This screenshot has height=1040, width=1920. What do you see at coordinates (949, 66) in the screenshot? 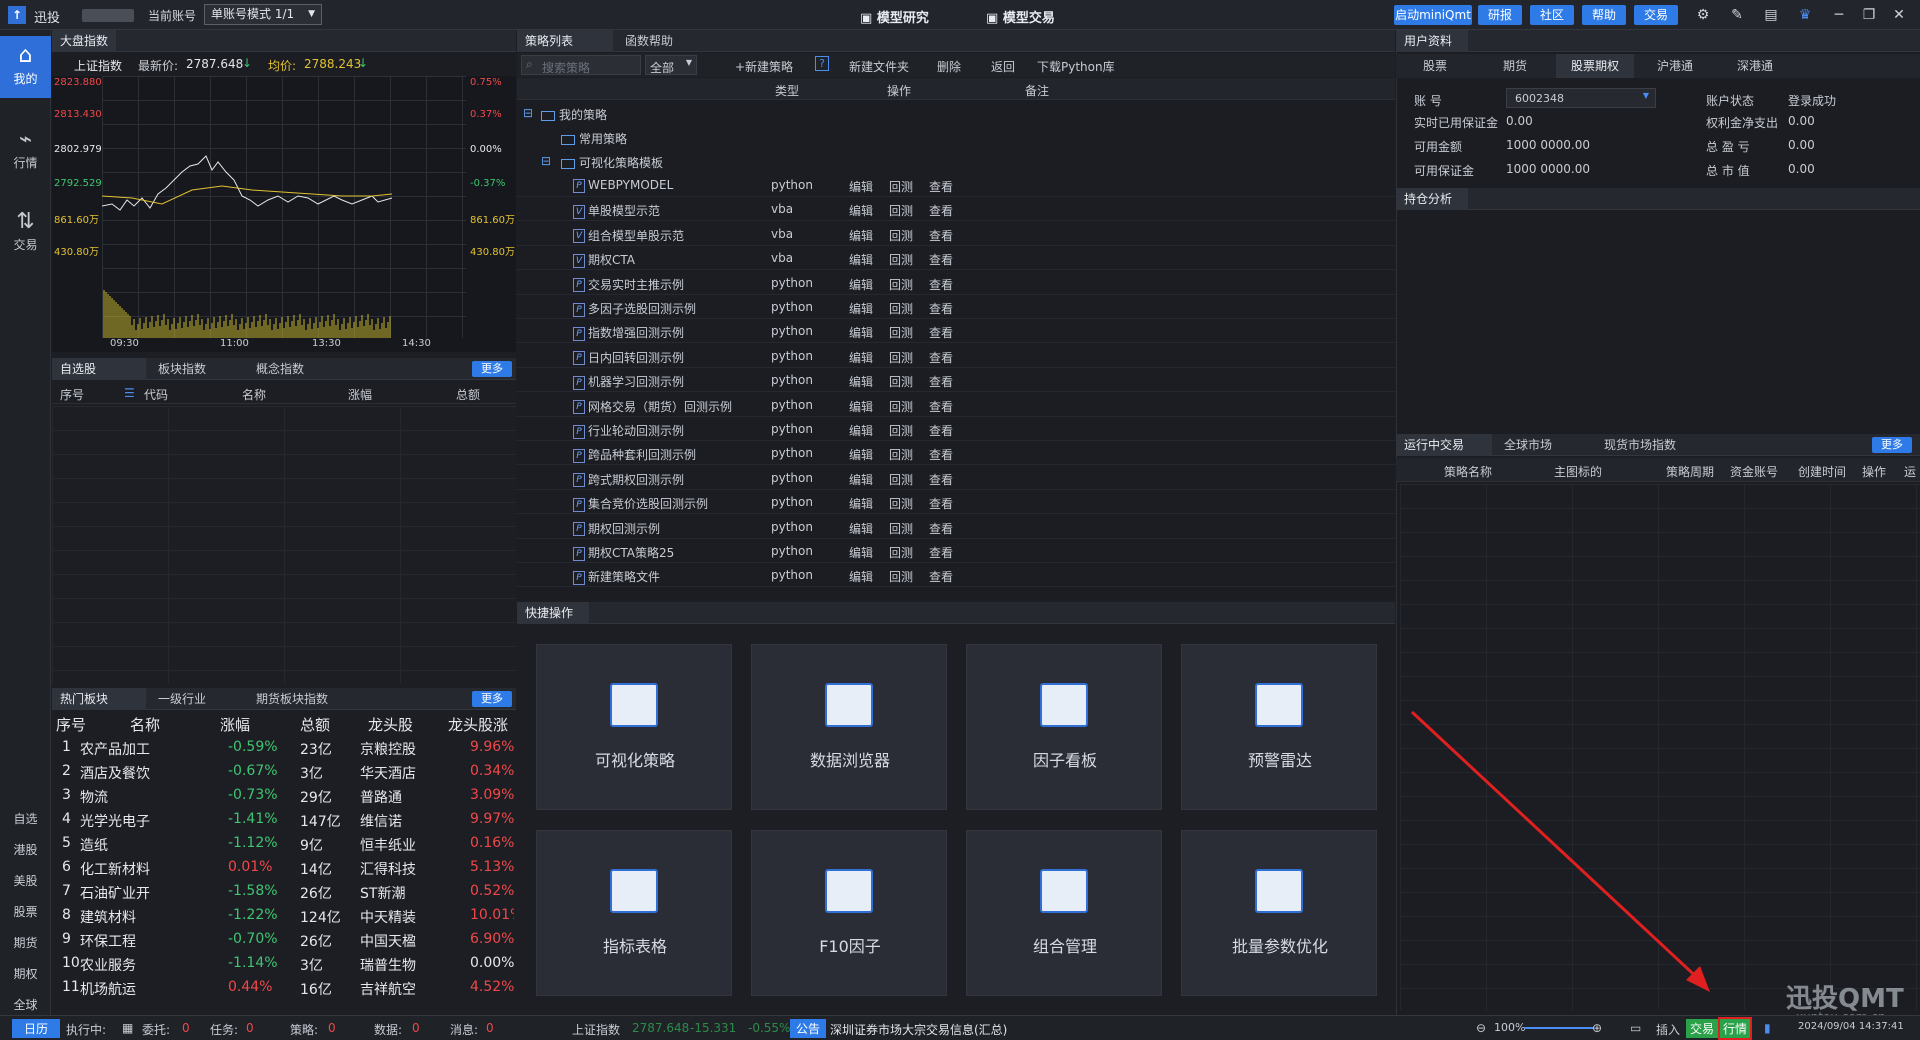
I see `delete-button: 删除` at bounding box center [949, 66].